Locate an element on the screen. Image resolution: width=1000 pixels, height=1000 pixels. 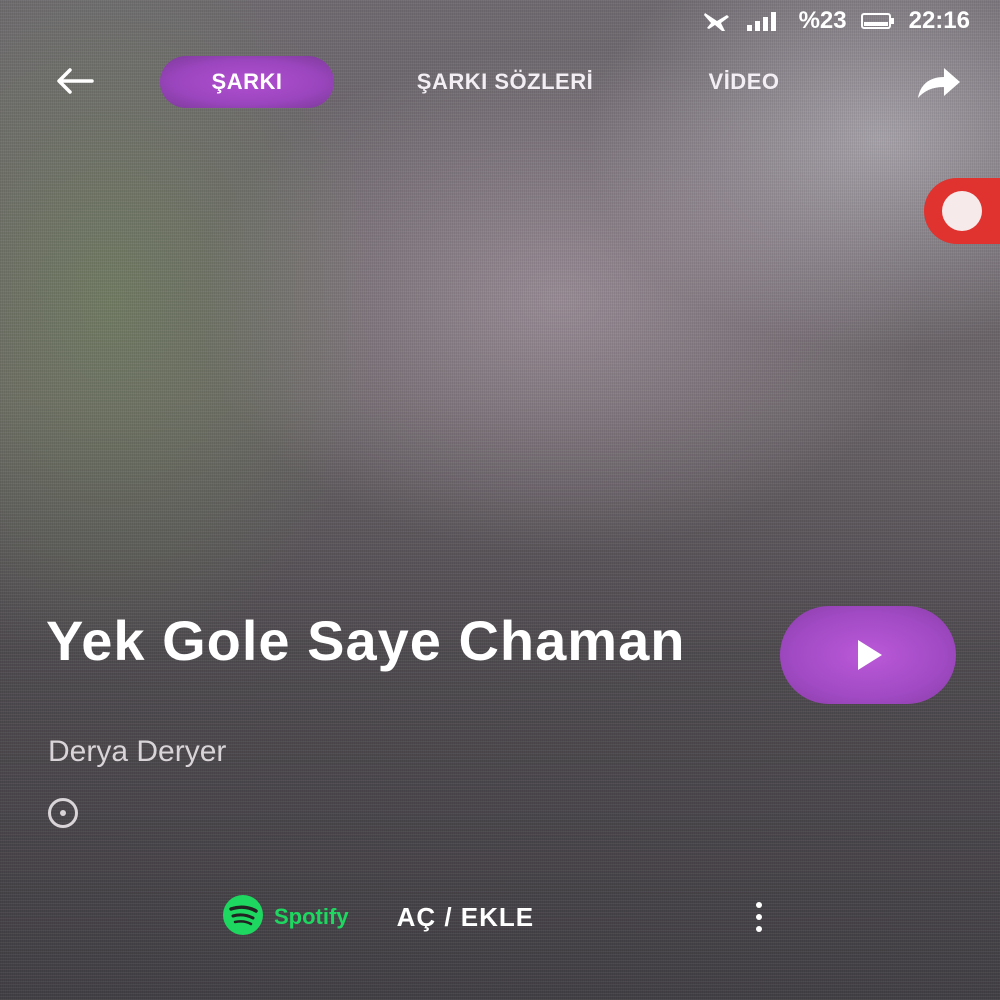
record-dot-icon is located at coordinates (962, 211).